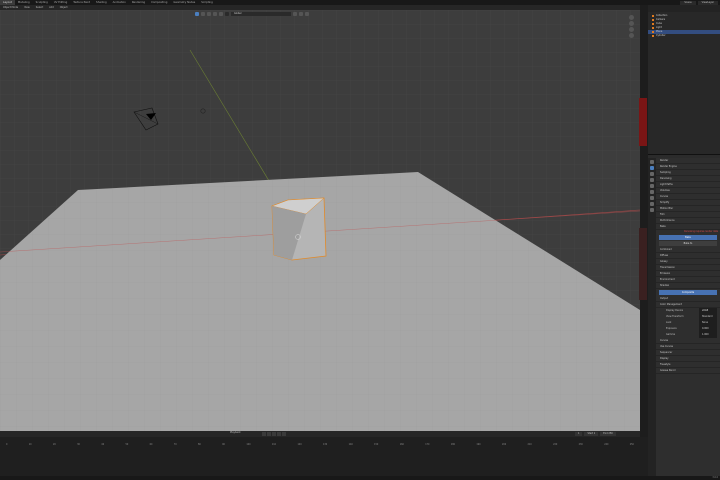 This screenshot has width=720, height=480. What do you see at coordinates (688, 292) in the screenshot?
I see `composite-button: Composite` at bounding box center [688, 292].